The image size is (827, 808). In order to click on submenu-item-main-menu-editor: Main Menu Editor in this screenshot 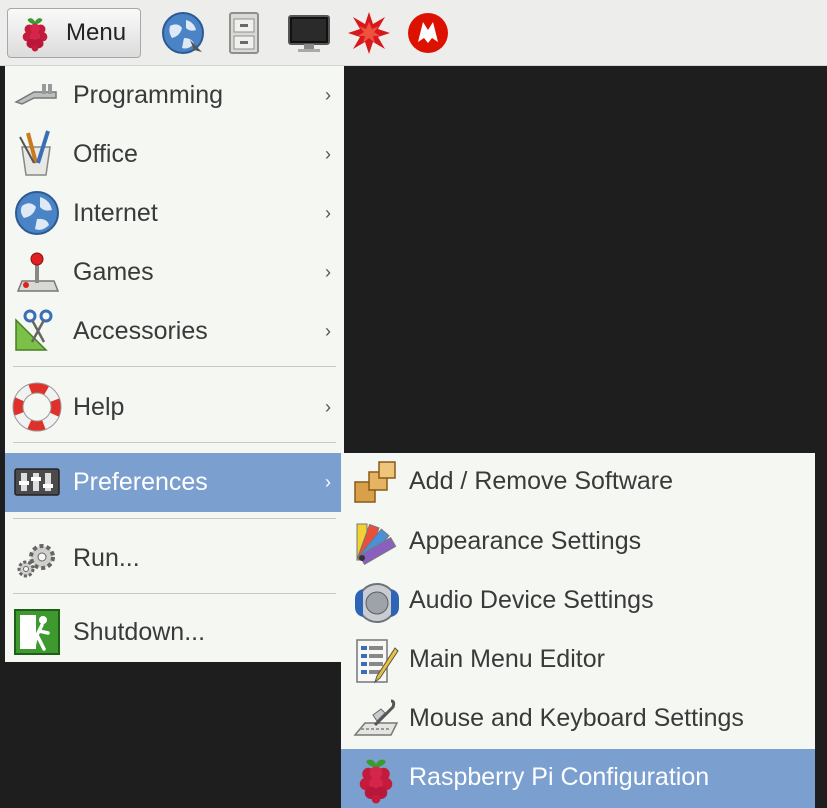, I will do `click(578, 660)`.